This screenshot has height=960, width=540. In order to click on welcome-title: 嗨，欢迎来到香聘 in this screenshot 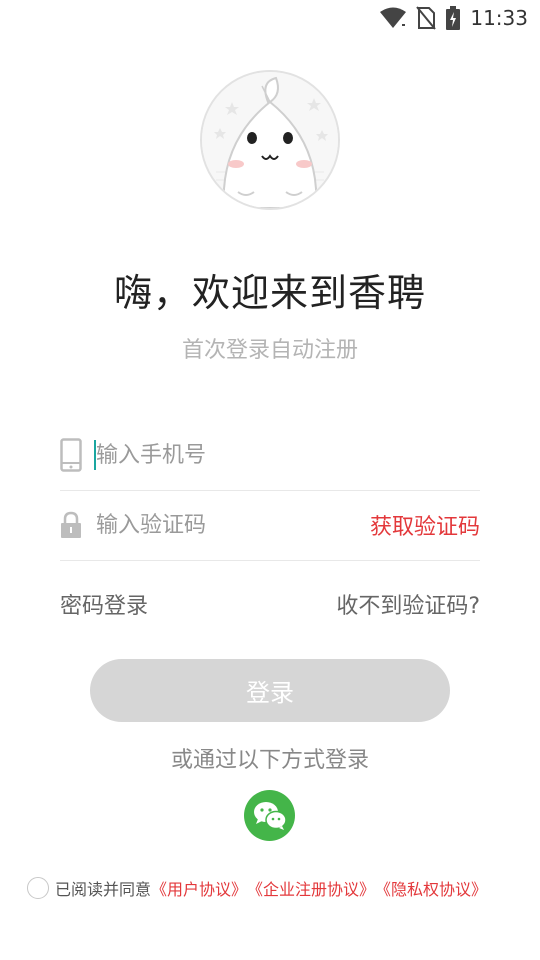, I will do `click(269, 293)`.